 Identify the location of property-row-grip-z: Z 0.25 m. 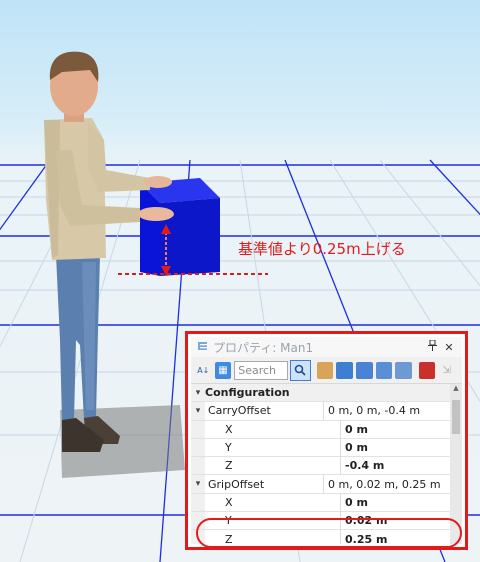
(320, 537).